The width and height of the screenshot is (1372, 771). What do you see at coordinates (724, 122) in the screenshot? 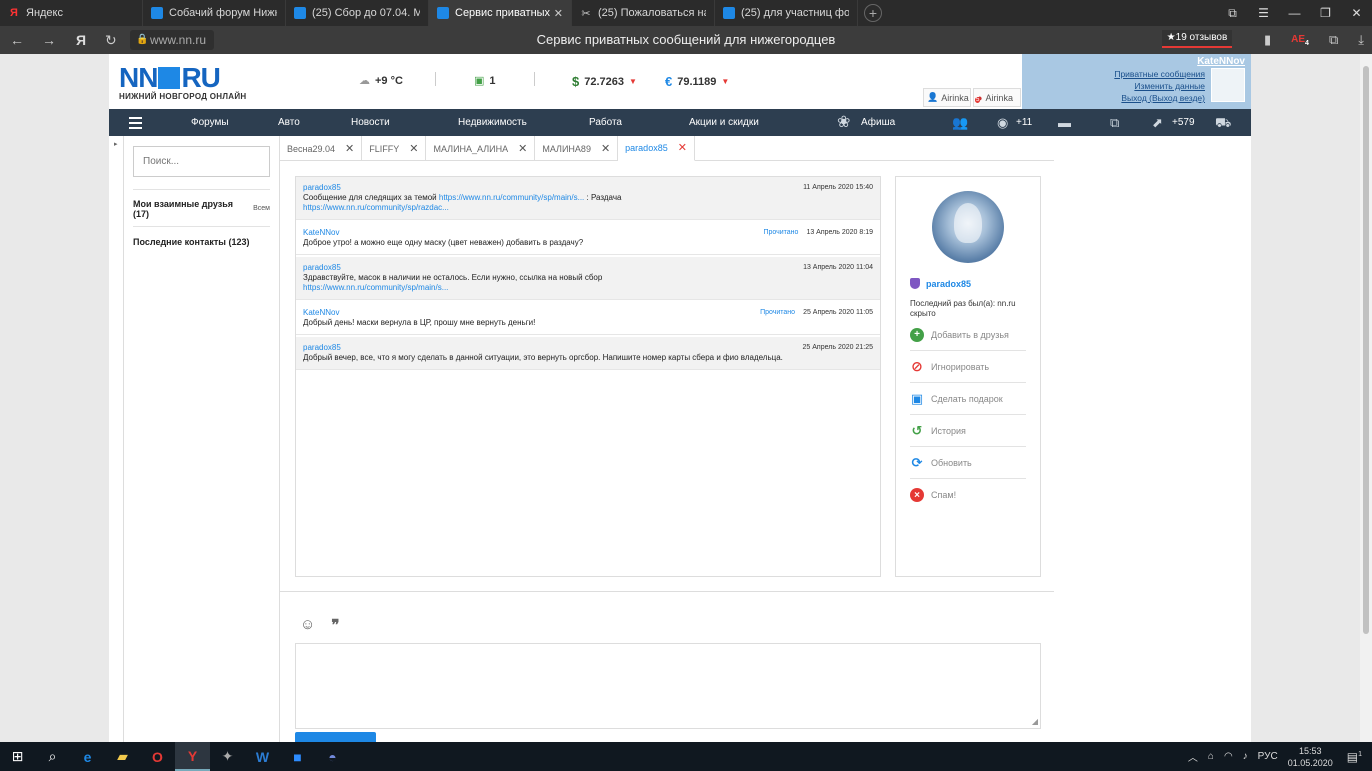
I see `nav-deals: Акции и скидки` at bounding box center [724, 122].